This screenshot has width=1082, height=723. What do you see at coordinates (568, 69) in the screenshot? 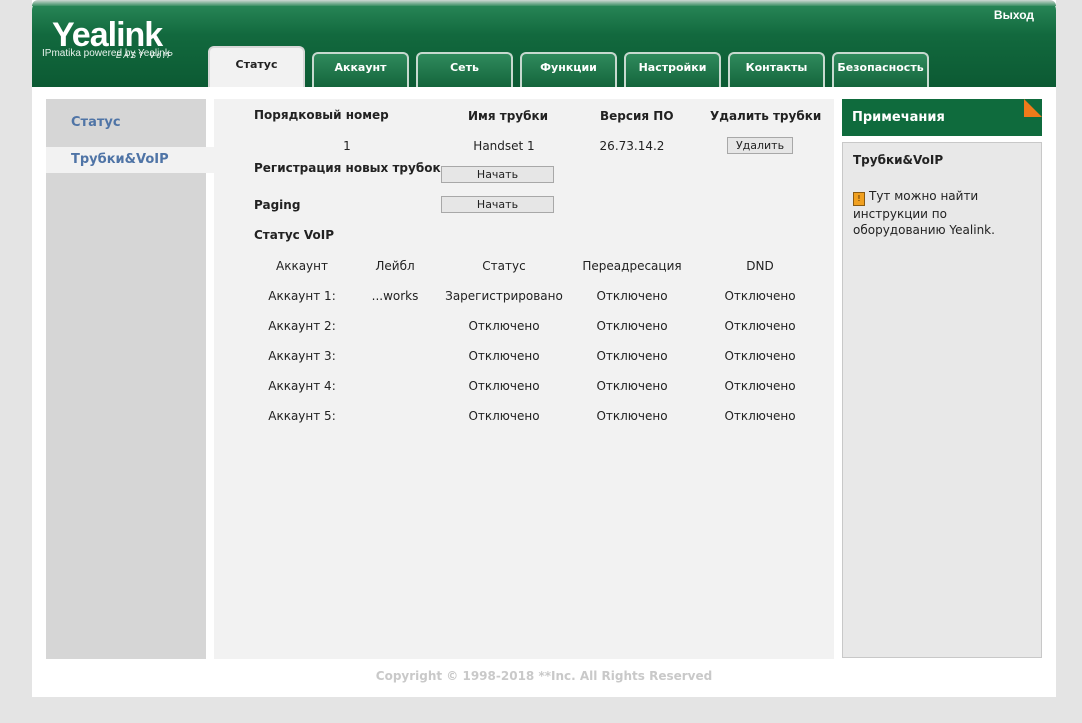
I see `tab-features: Функции` at bounding box center [568, 69].